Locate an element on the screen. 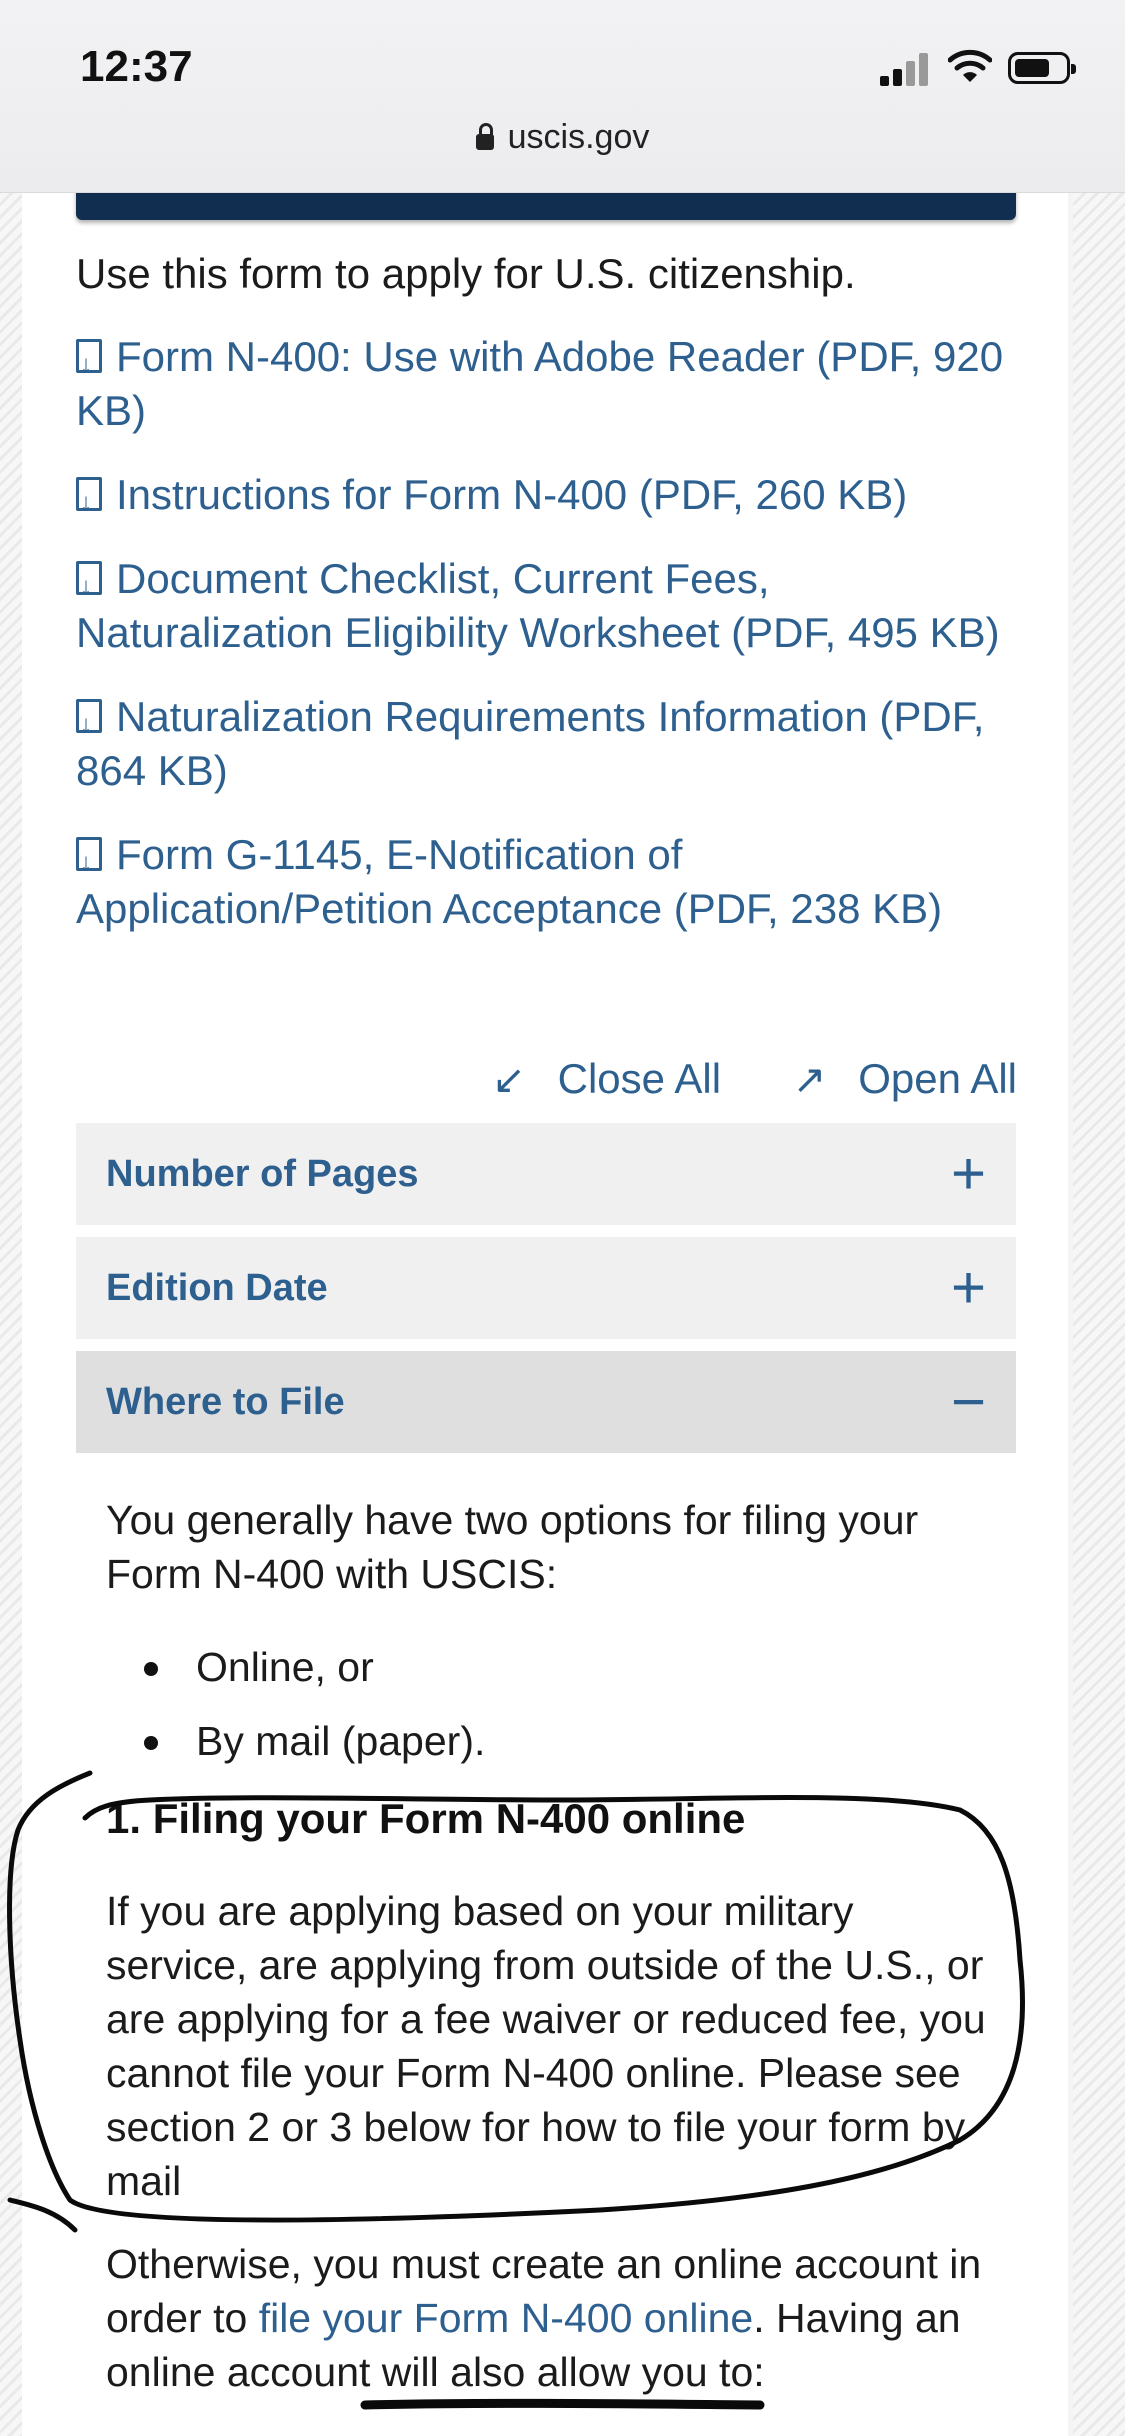 The height and width of the screenshot is (2436, 1125). open-all-button: ↗ Open All is located at coordinates (890, 1078).